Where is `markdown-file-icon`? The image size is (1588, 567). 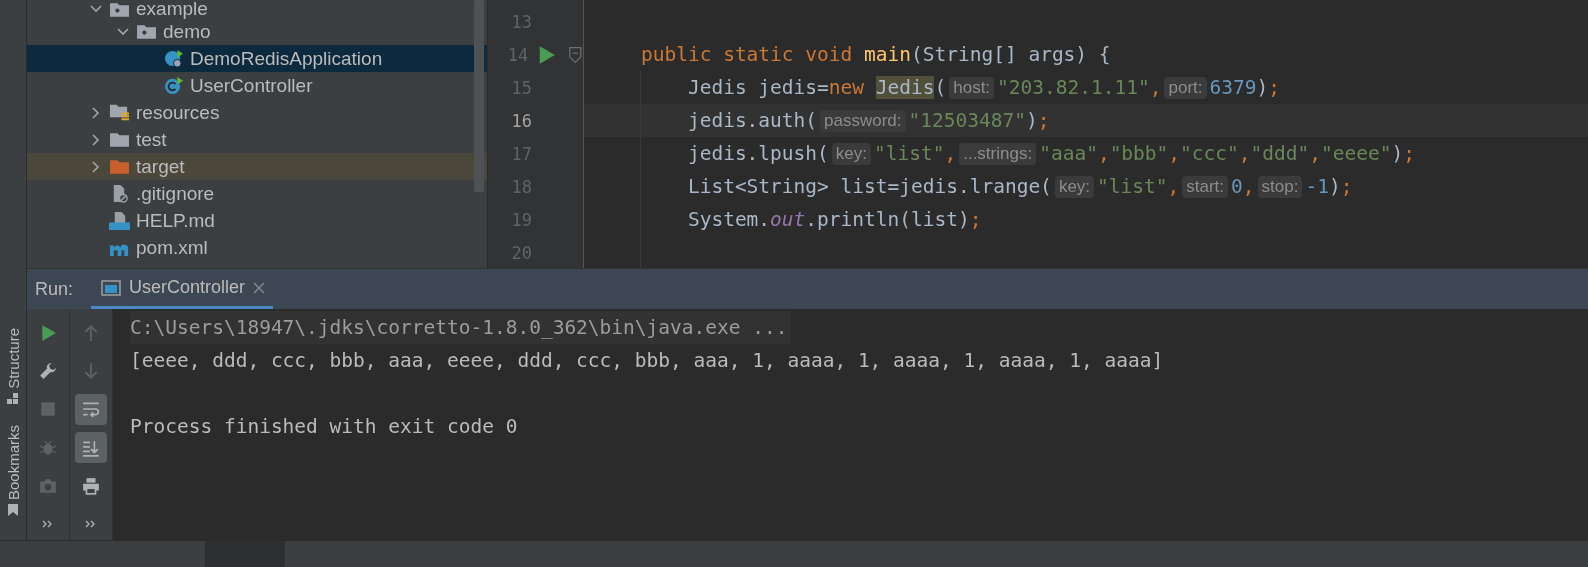
markdown-file-icon is located at coordinates (119, 220).